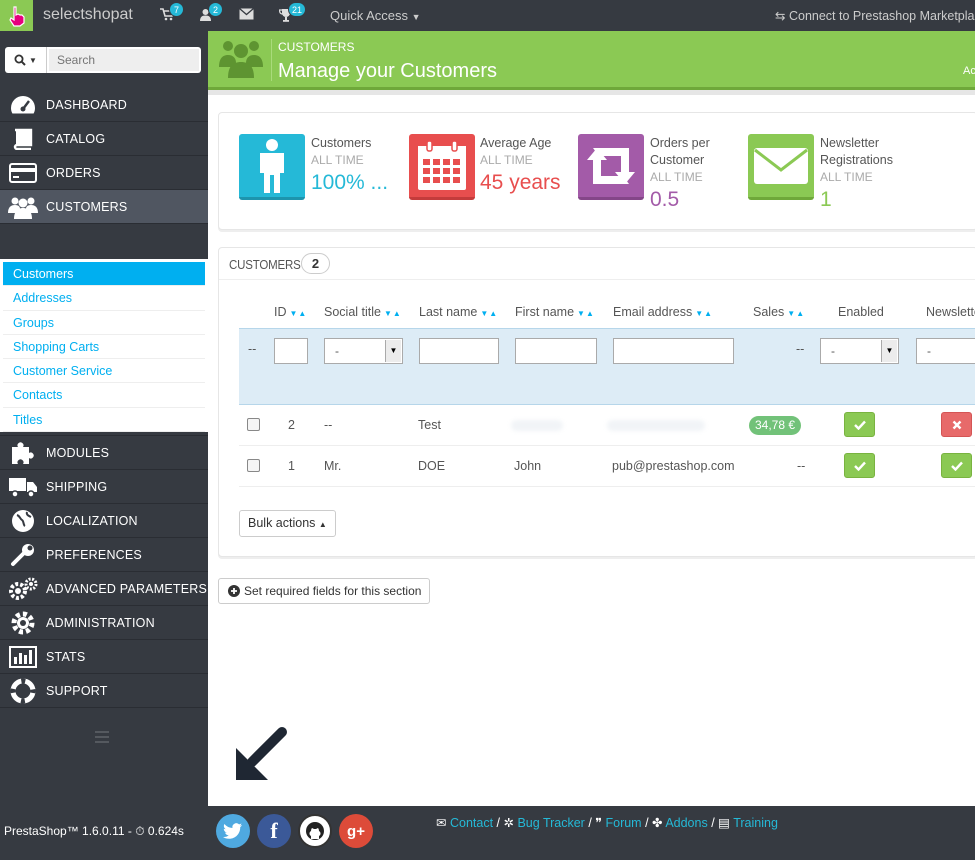  What do you see at coordinates (550, 823) in the screenshot?
I see `footer-link-bug-tracker: Bug Tracker` at bounding box center [550, 823].